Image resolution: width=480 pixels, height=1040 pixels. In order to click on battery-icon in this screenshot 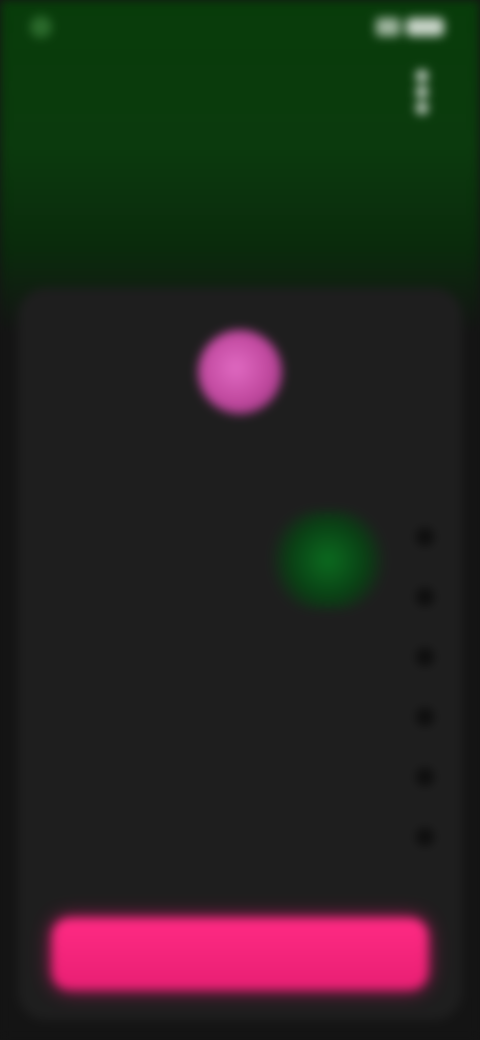, I will do `click(425, 27)`.